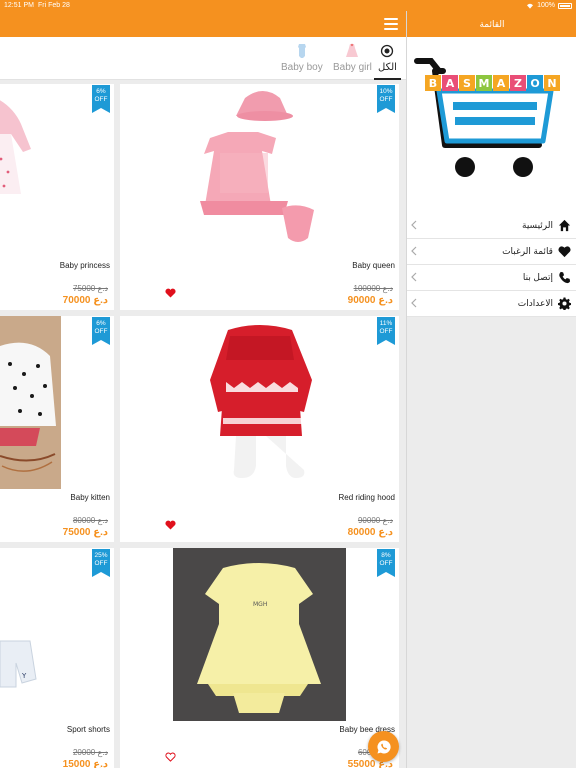 This screenshot has width=576, height=768. Describe the element at coordinates (15, 147) in the screenshot. I see `product-photo-princess-dress` at that location.